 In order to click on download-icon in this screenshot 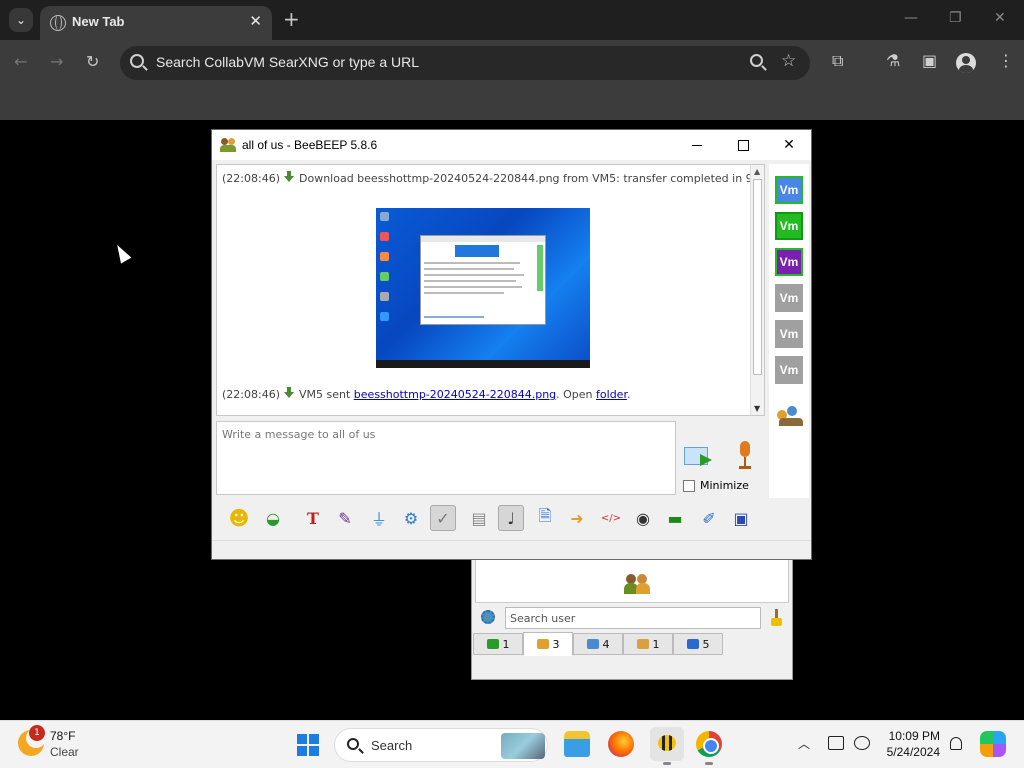, I will do `click(289, 393)`.